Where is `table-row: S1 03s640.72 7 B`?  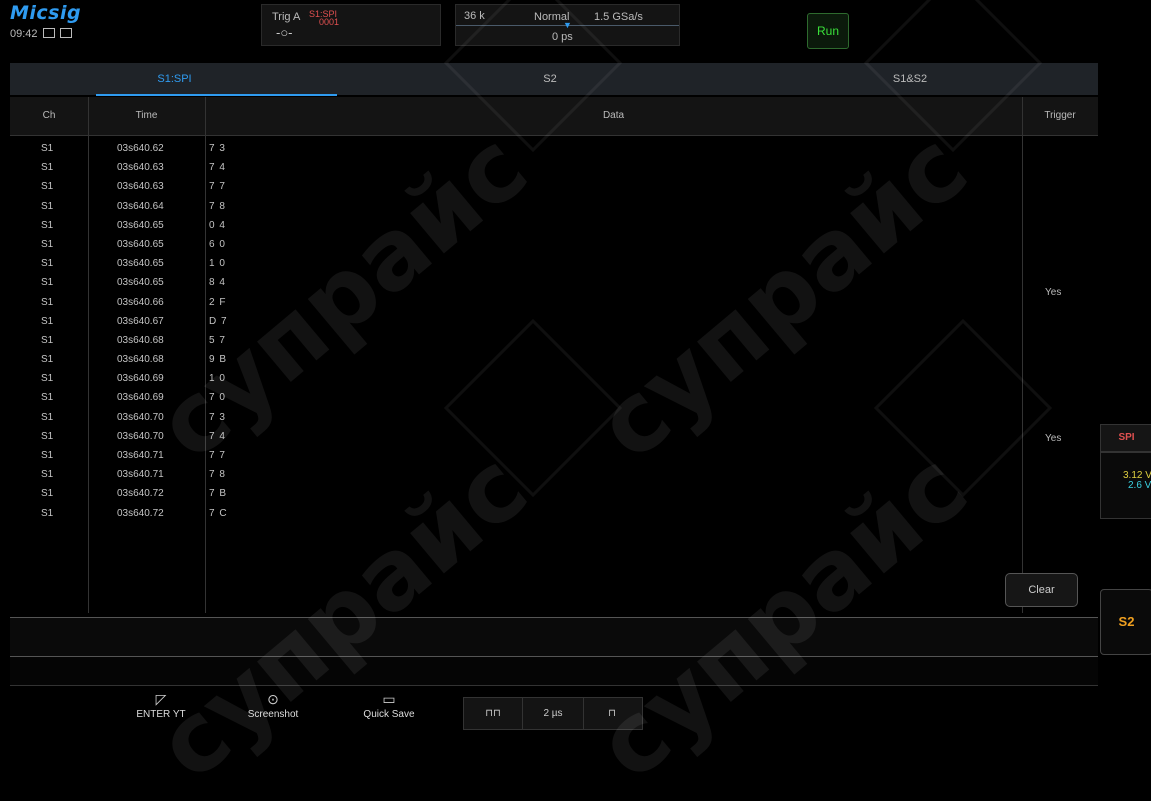 table-row: S1 03s640.72 7 B is located at coordinates (516, 493).